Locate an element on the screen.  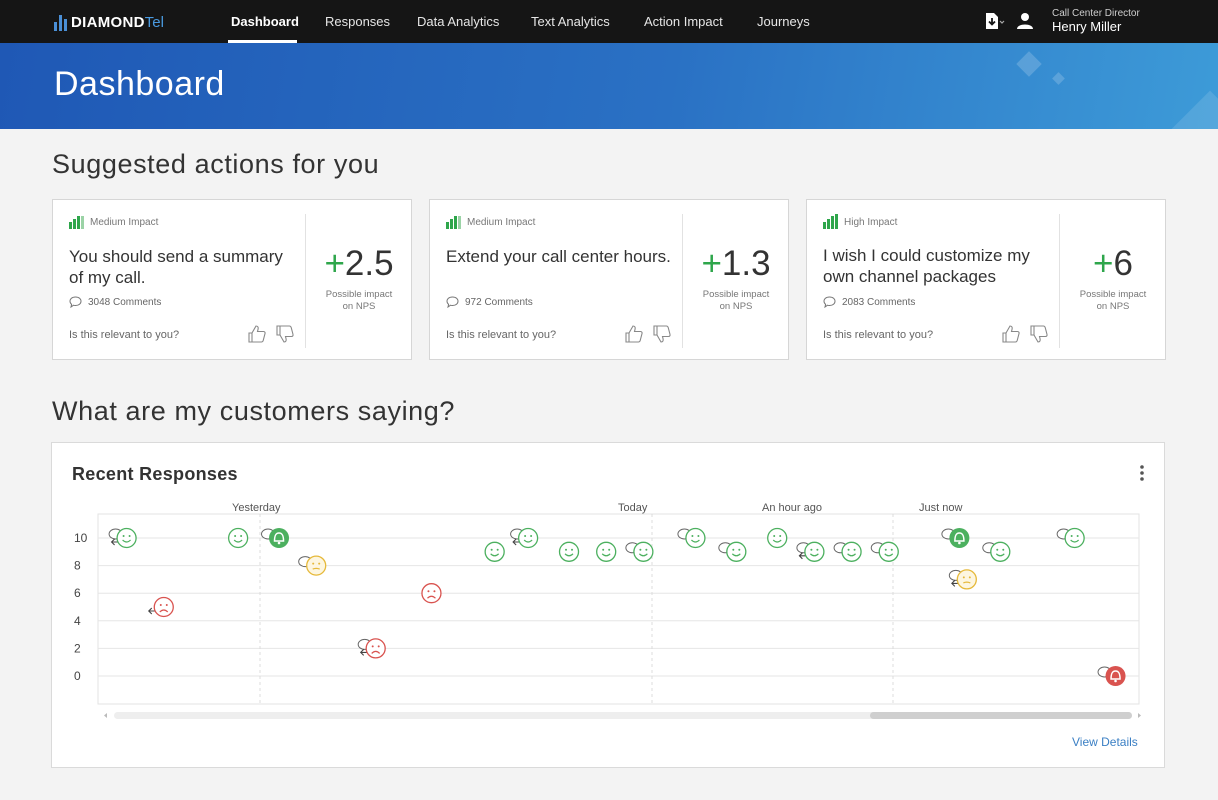
nps-impact-number: 6 is located at coordinates (1123, 263).